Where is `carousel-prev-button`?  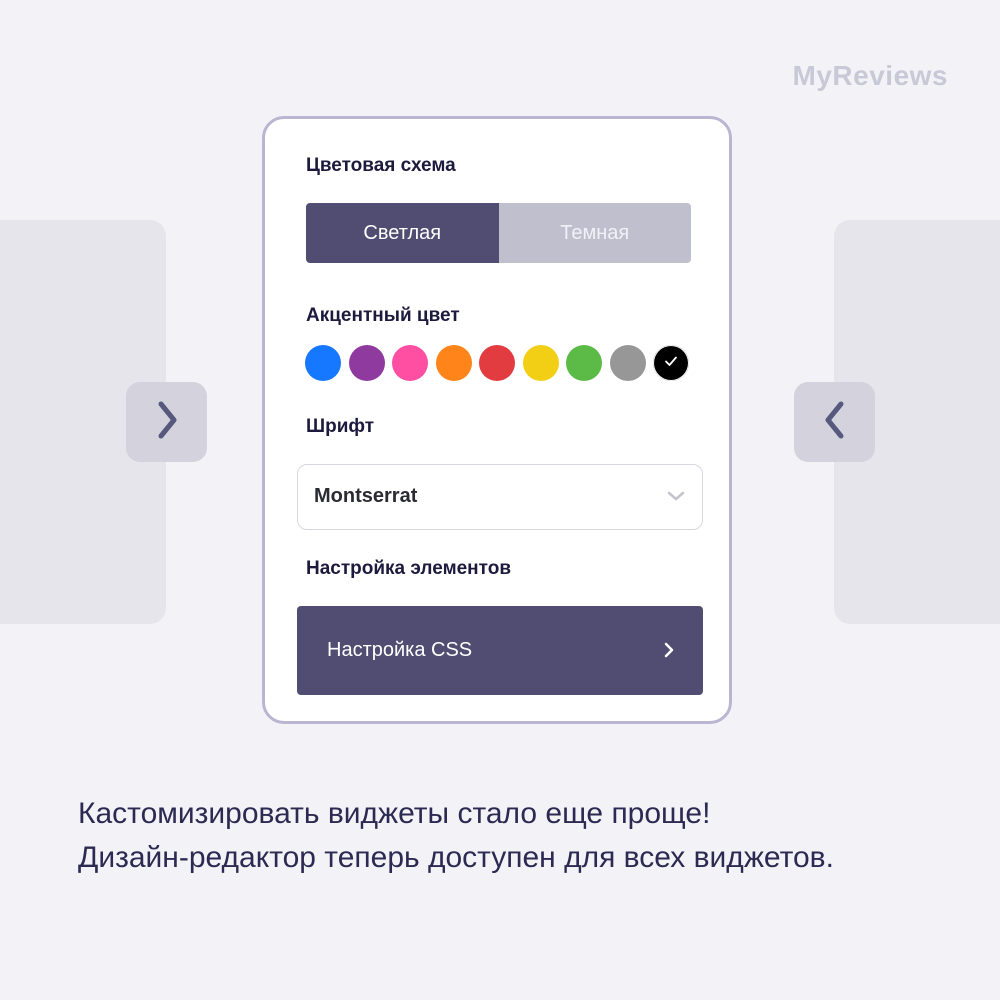
carousel-prev-button is located at coordinates (834, 422).